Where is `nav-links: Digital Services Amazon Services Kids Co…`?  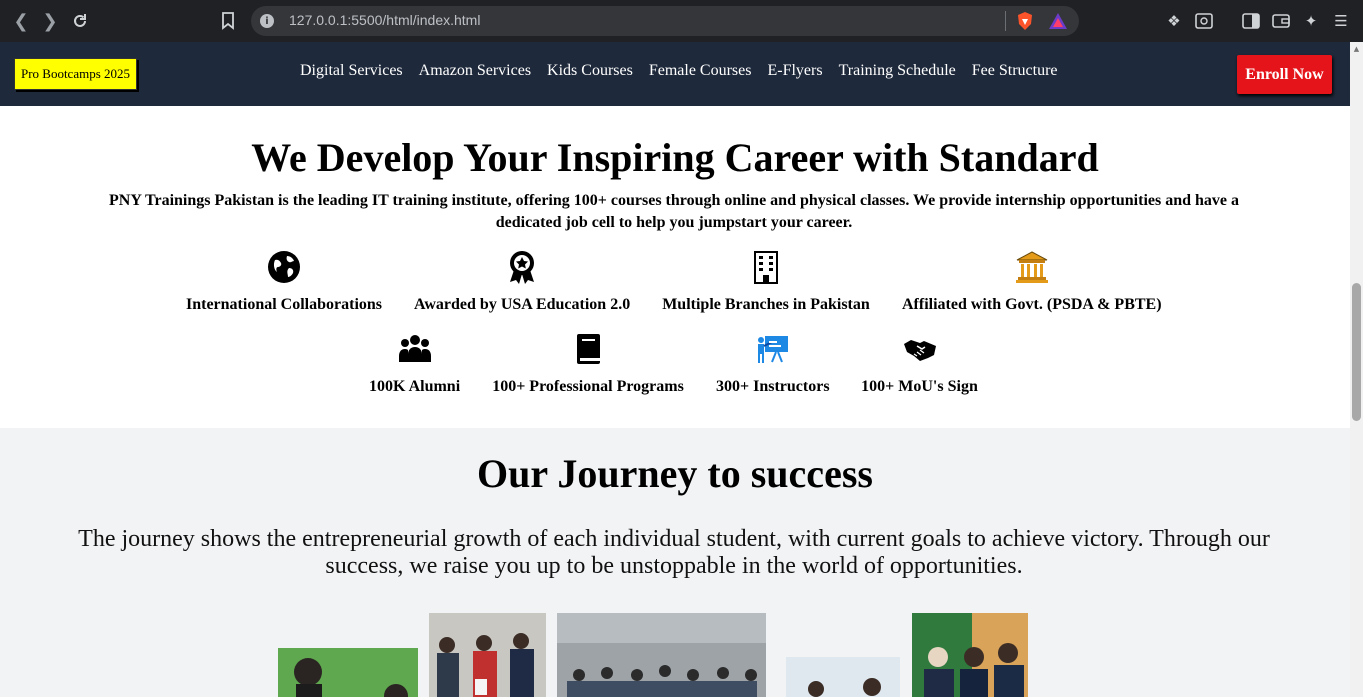 nav-links: Digital Services Amazon Services Kids Co… is located at coordinates (679, 71).